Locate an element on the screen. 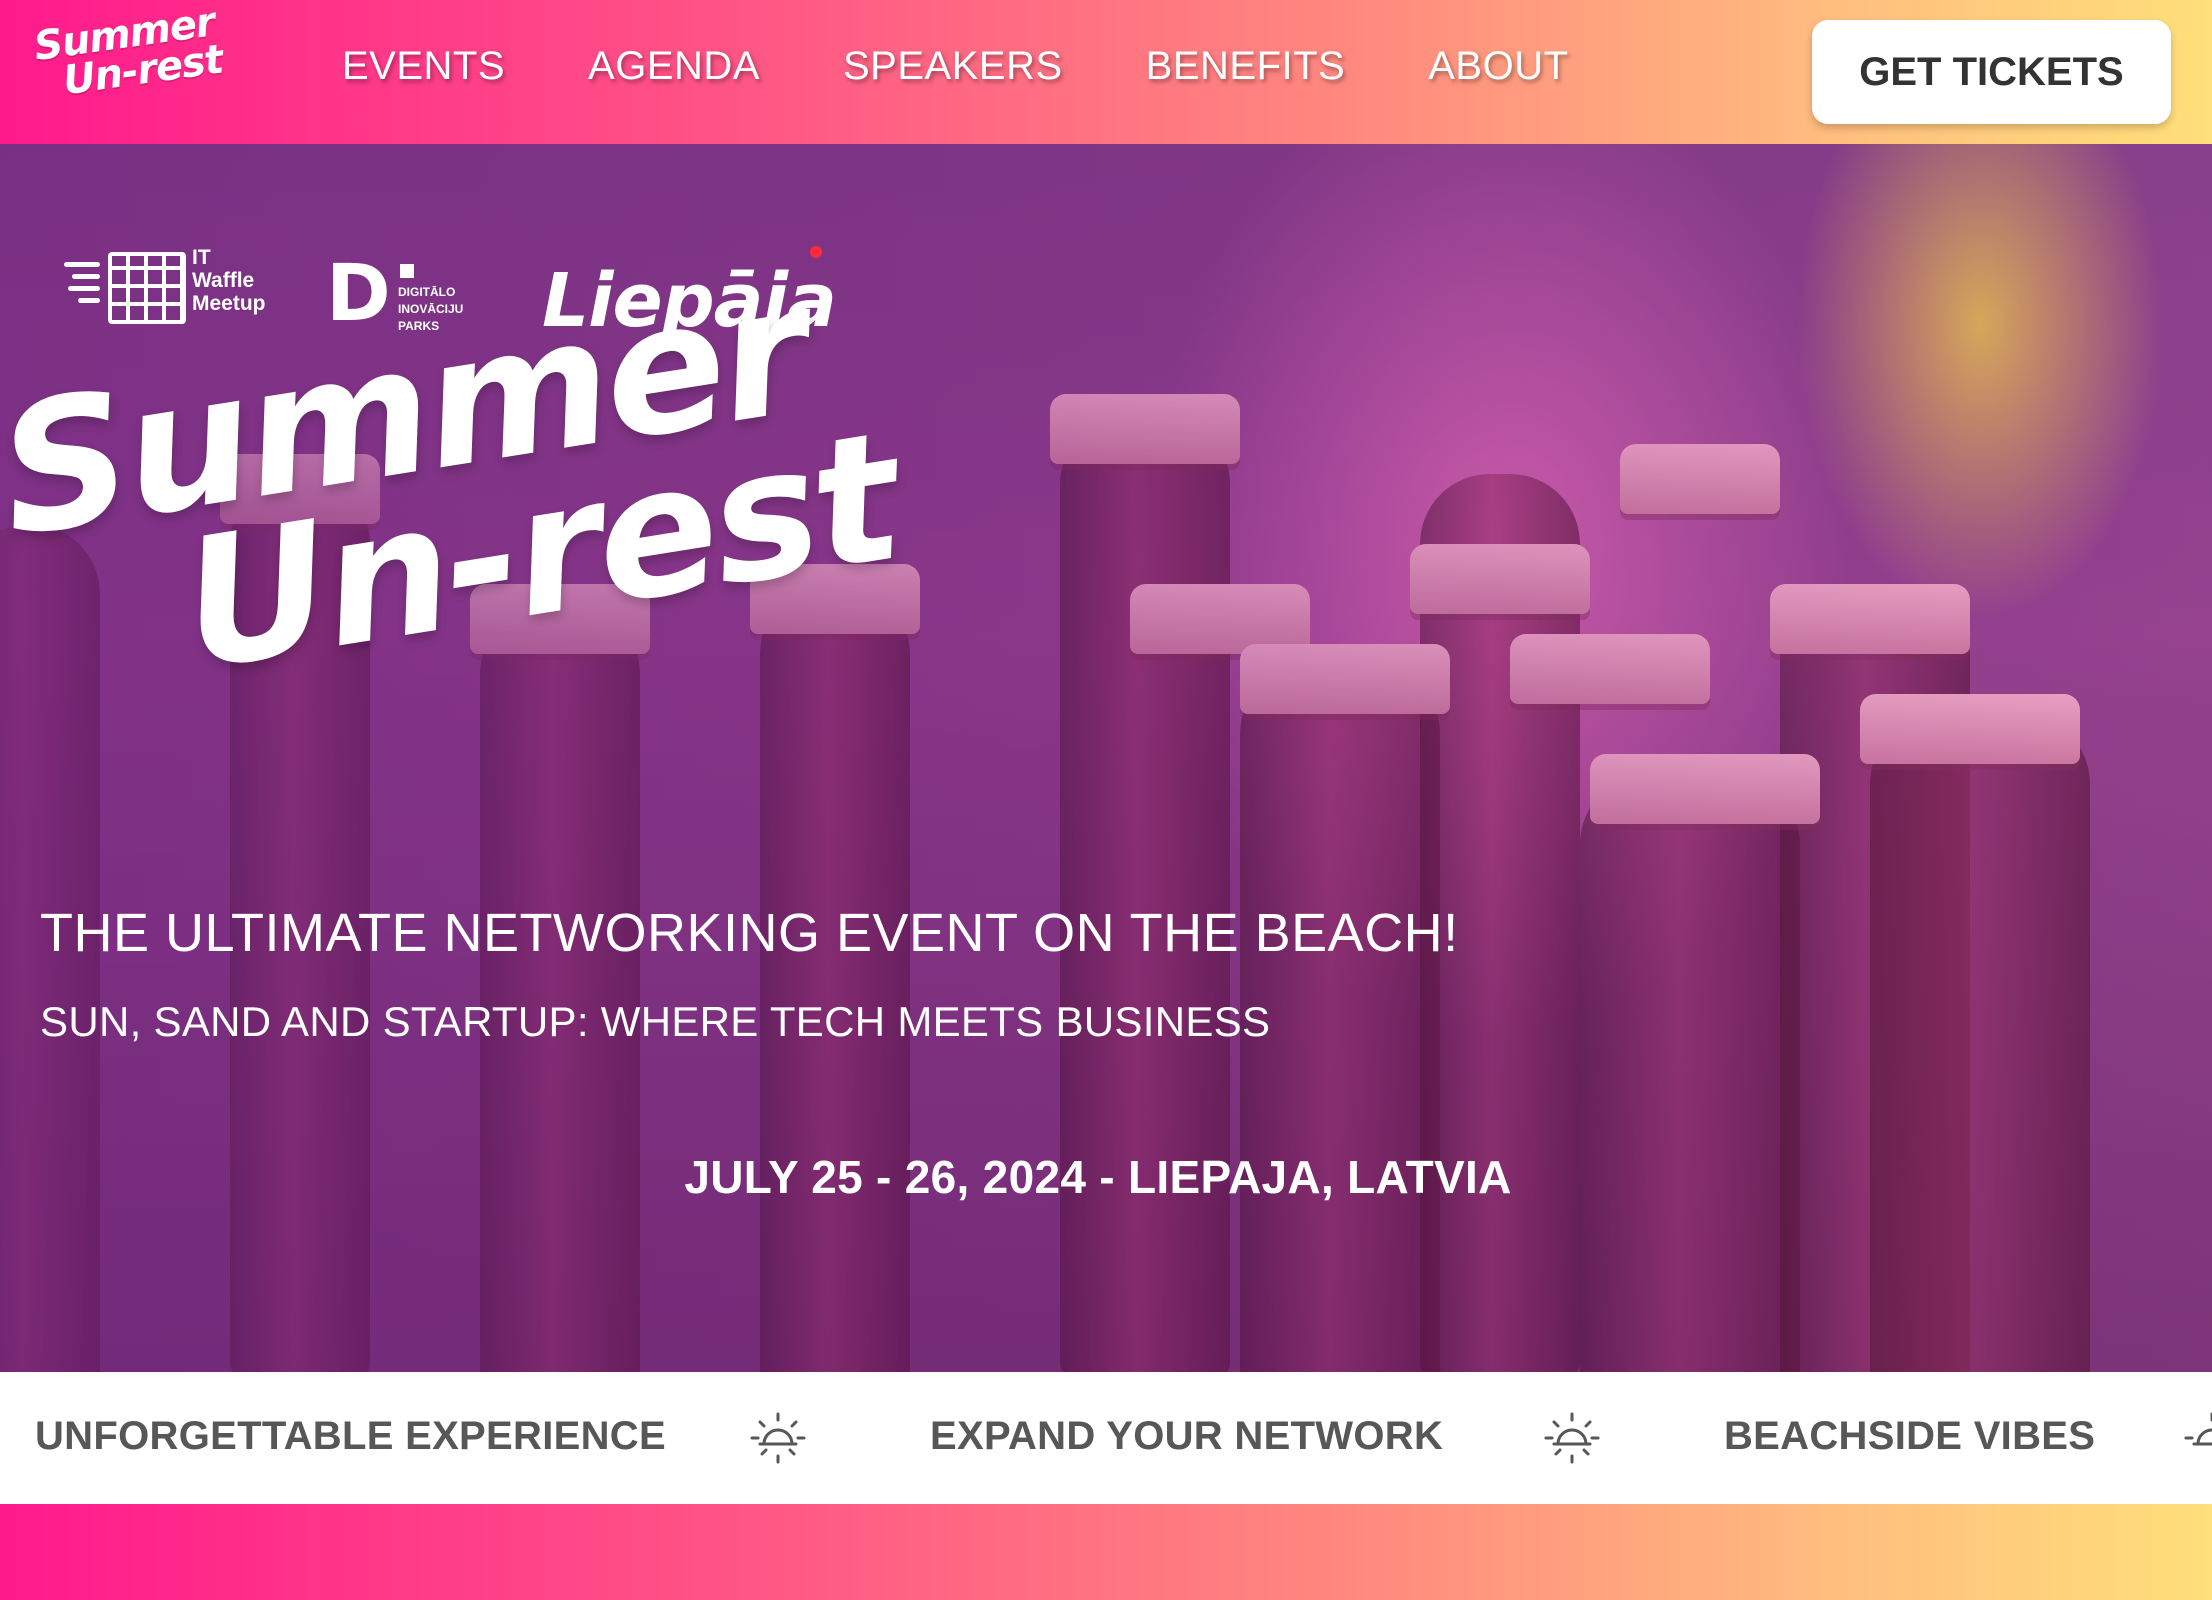 This screenshot has width=2212, height=1600. waffle-logo-line2: Waffle is located at coordinates (223, 280).